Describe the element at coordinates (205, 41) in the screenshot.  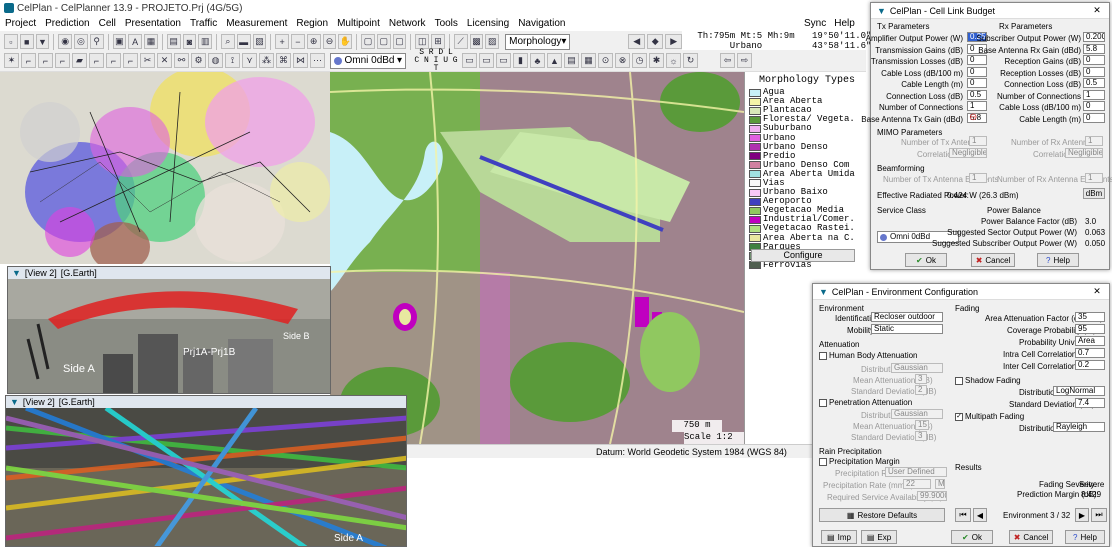
I see `report-icon: ▥` at that location.